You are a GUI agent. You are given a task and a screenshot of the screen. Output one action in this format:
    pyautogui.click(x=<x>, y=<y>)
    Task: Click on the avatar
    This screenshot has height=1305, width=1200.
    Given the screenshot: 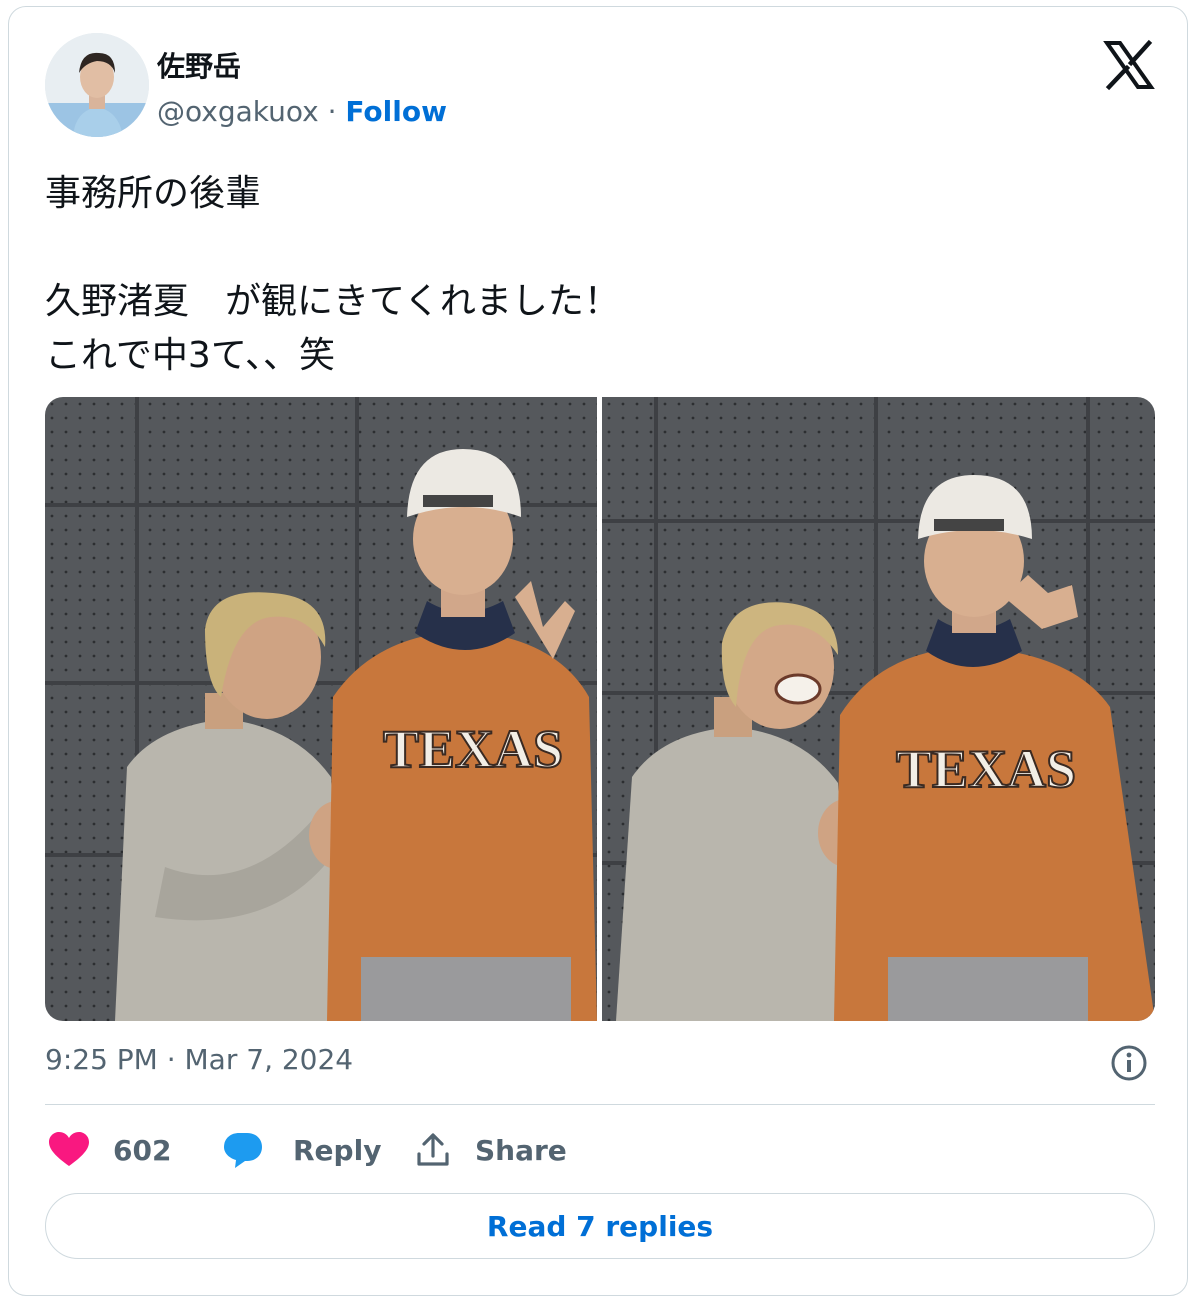 What is the action you would take?
    pyautogui.click(x=97, y=85)
    